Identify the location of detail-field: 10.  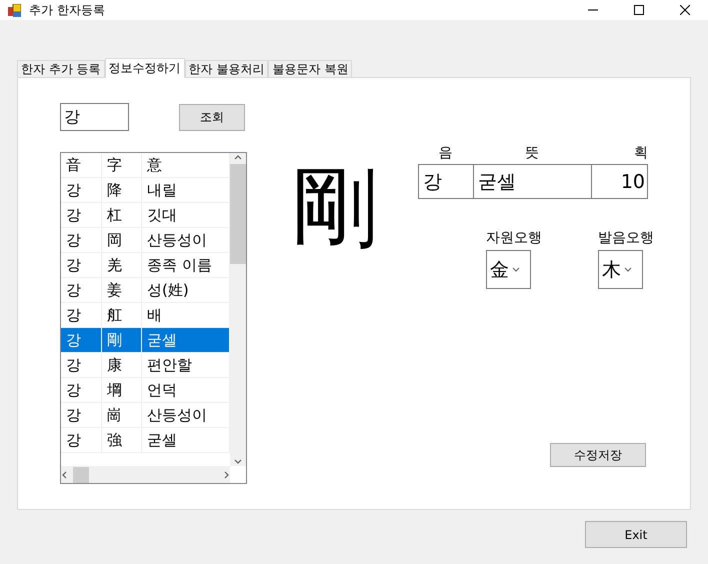
(620, 181).